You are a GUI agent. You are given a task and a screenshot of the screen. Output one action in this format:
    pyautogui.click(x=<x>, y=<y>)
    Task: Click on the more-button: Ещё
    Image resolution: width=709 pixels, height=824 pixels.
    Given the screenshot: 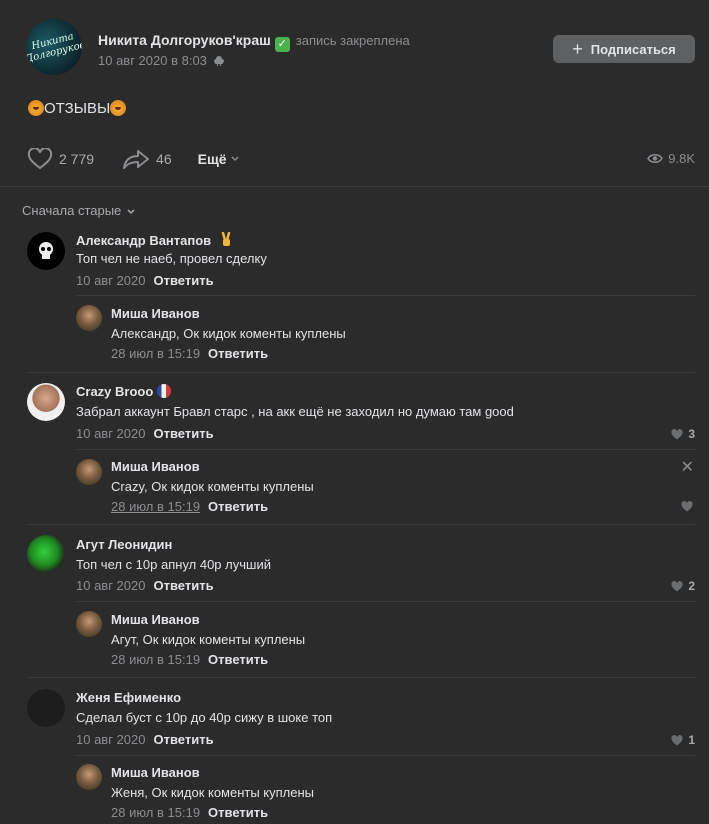 What is the action you would take?
    pyautogui.click(x=218, y=159)
    